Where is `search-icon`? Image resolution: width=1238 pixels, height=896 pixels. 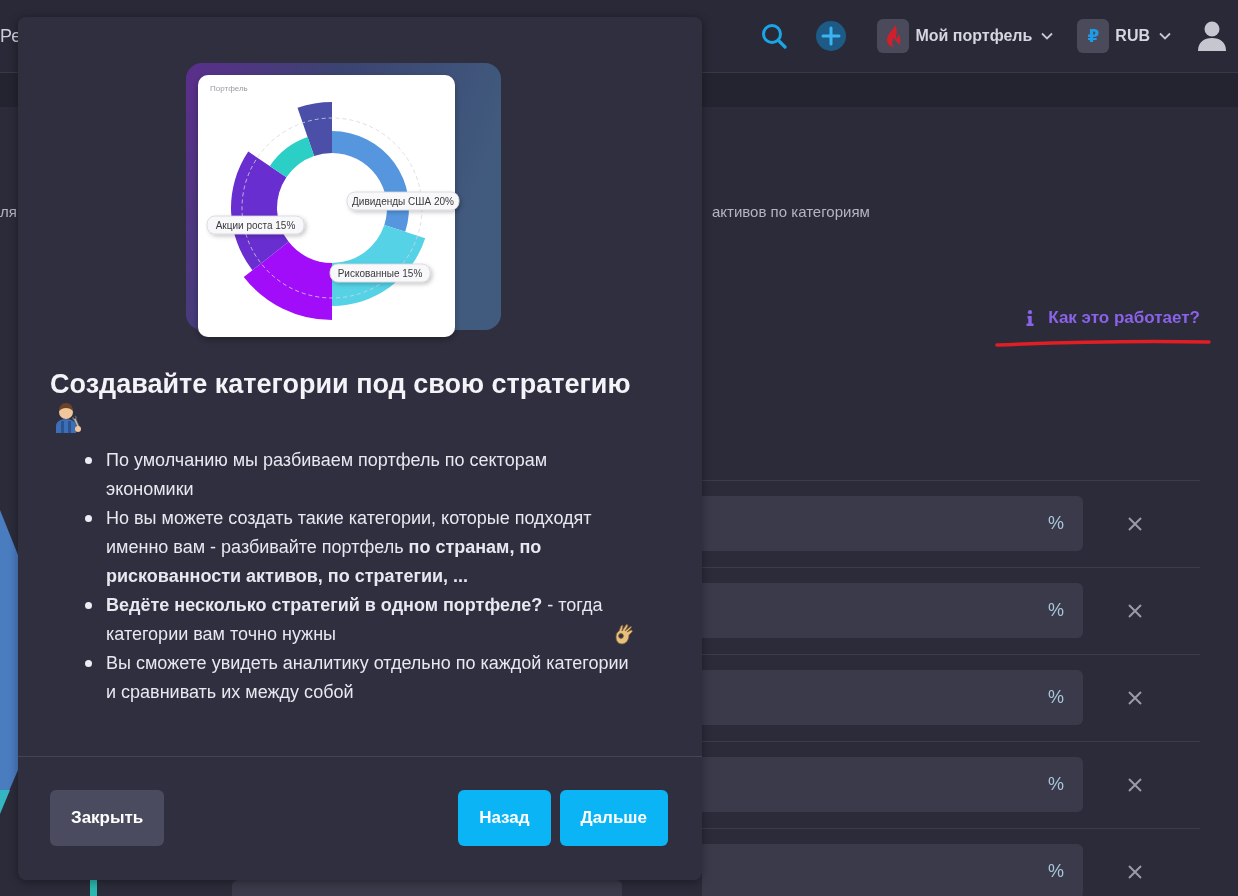
search-icon is located at coordinates (774, 36).